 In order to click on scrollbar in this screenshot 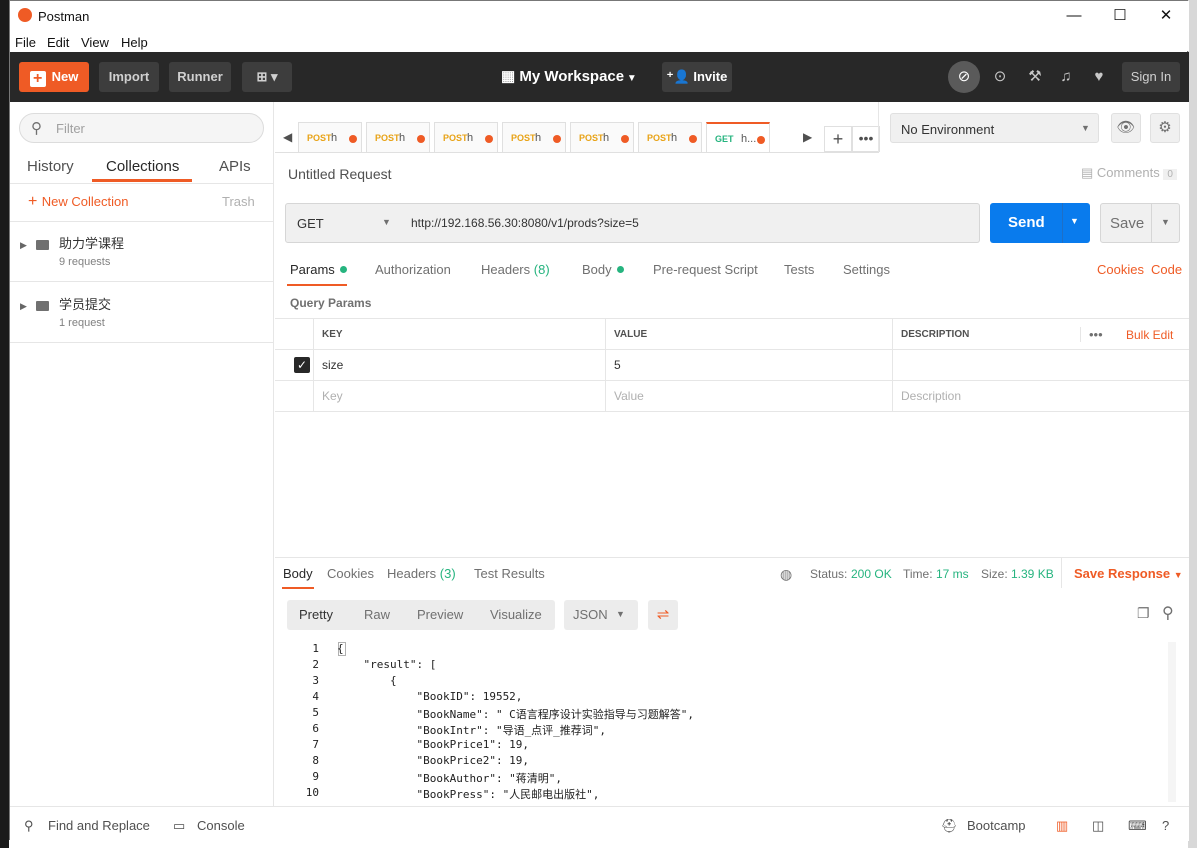, I will do `click(1172, 722)`.